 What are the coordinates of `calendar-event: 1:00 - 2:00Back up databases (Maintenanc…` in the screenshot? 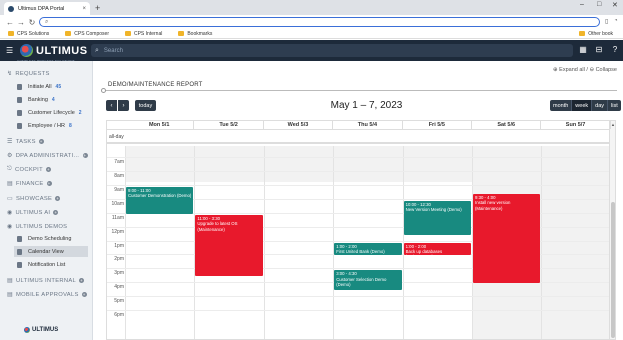 It's located at (437, 249).